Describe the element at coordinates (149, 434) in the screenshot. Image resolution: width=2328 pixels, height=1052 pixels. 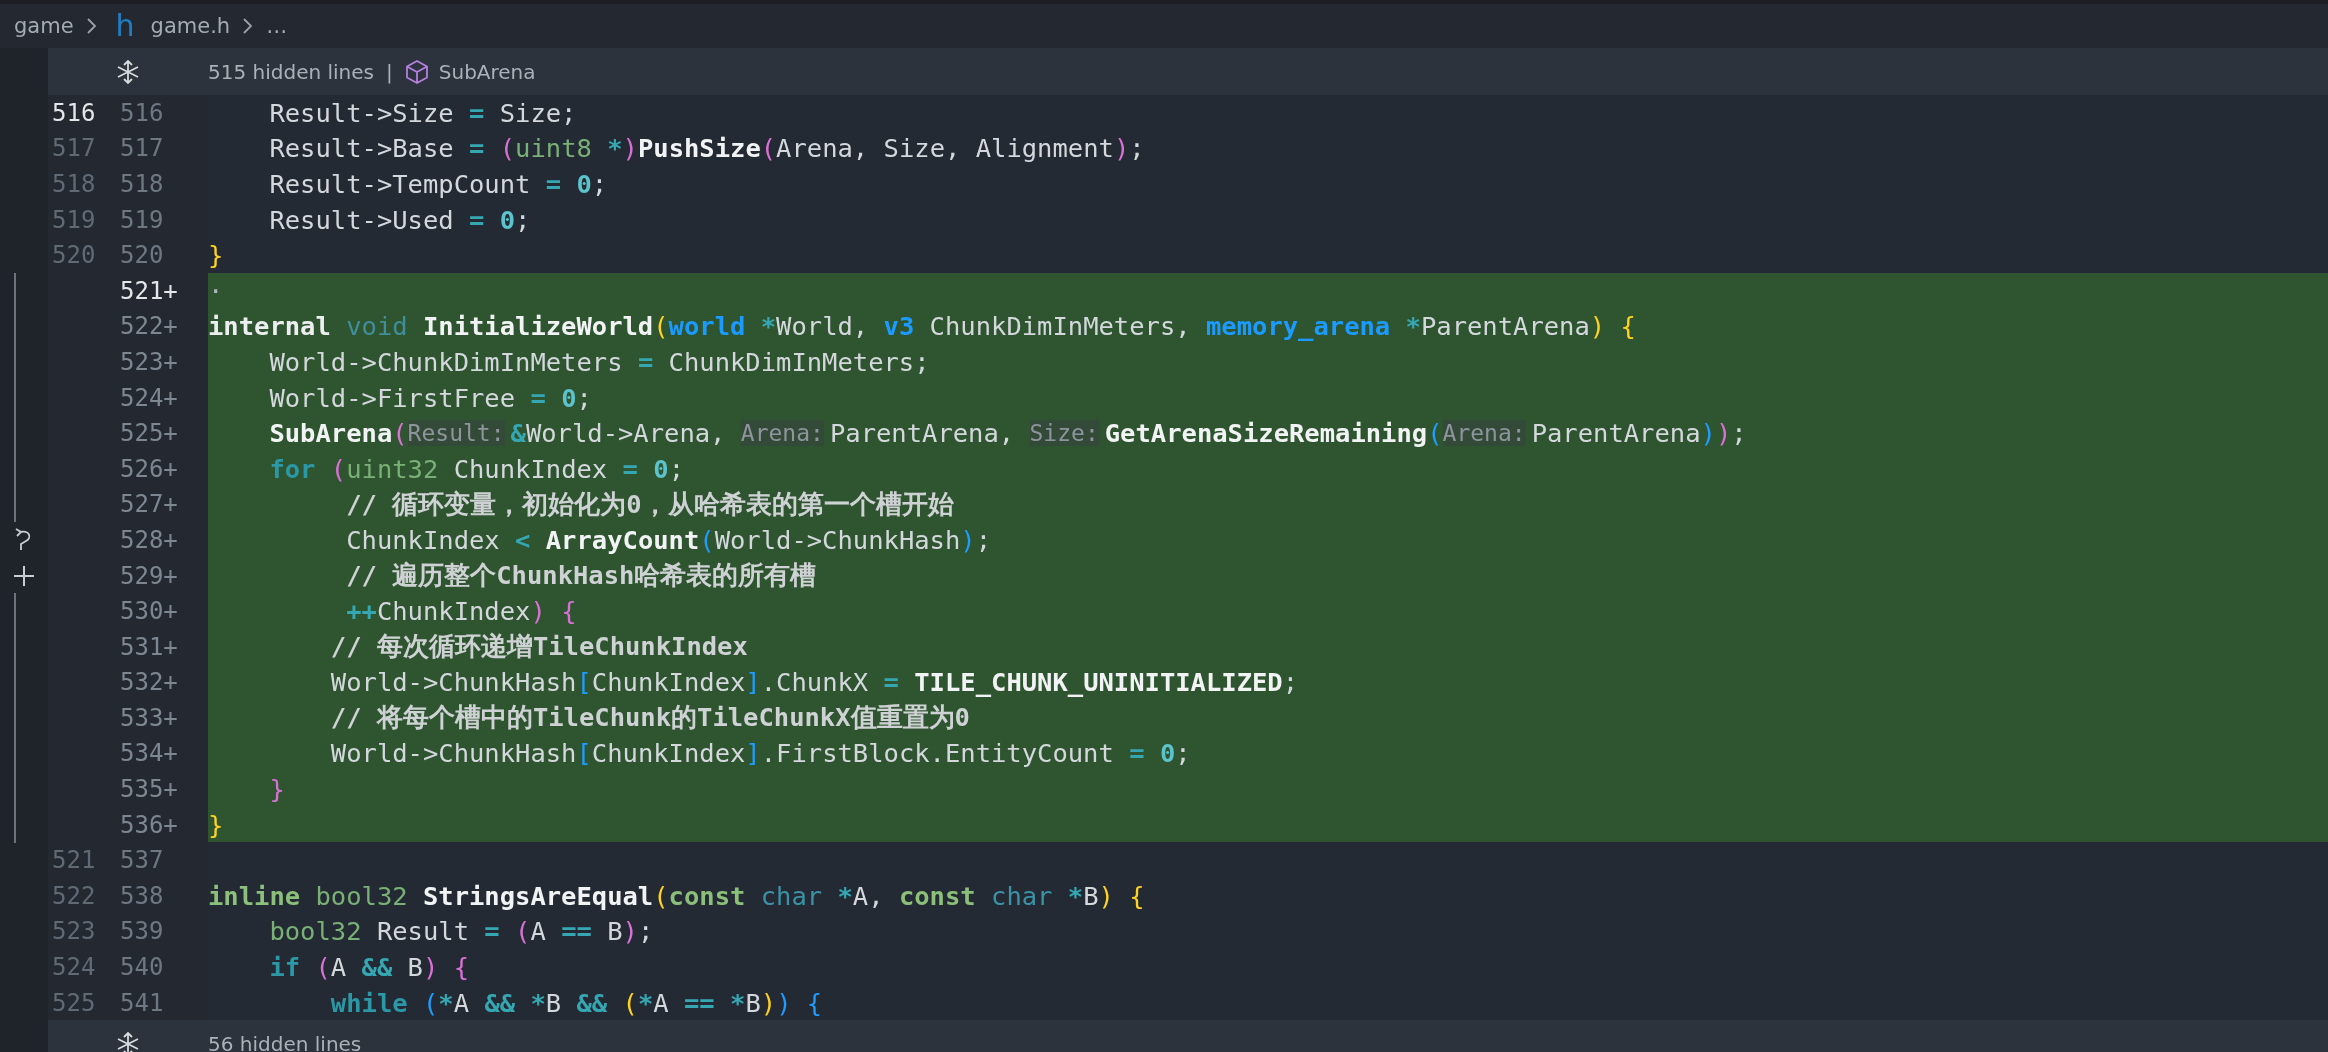
I see `line-number: 525+` at that location.